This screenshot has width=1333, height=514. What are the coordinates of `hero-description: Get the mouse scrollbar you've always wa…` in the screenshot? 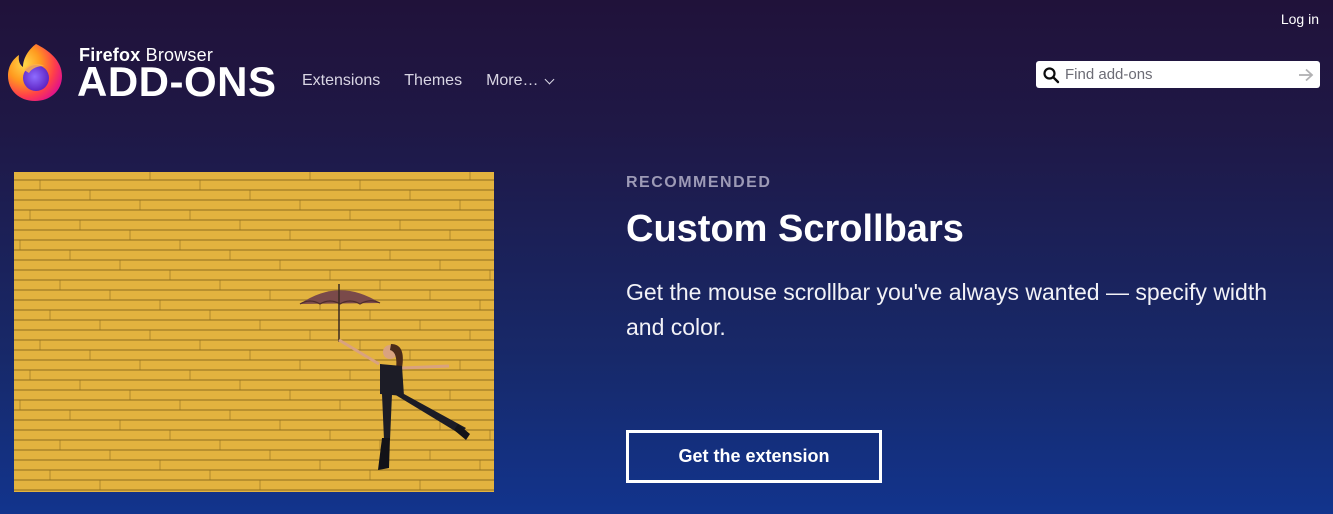 It's located at (947, 309).